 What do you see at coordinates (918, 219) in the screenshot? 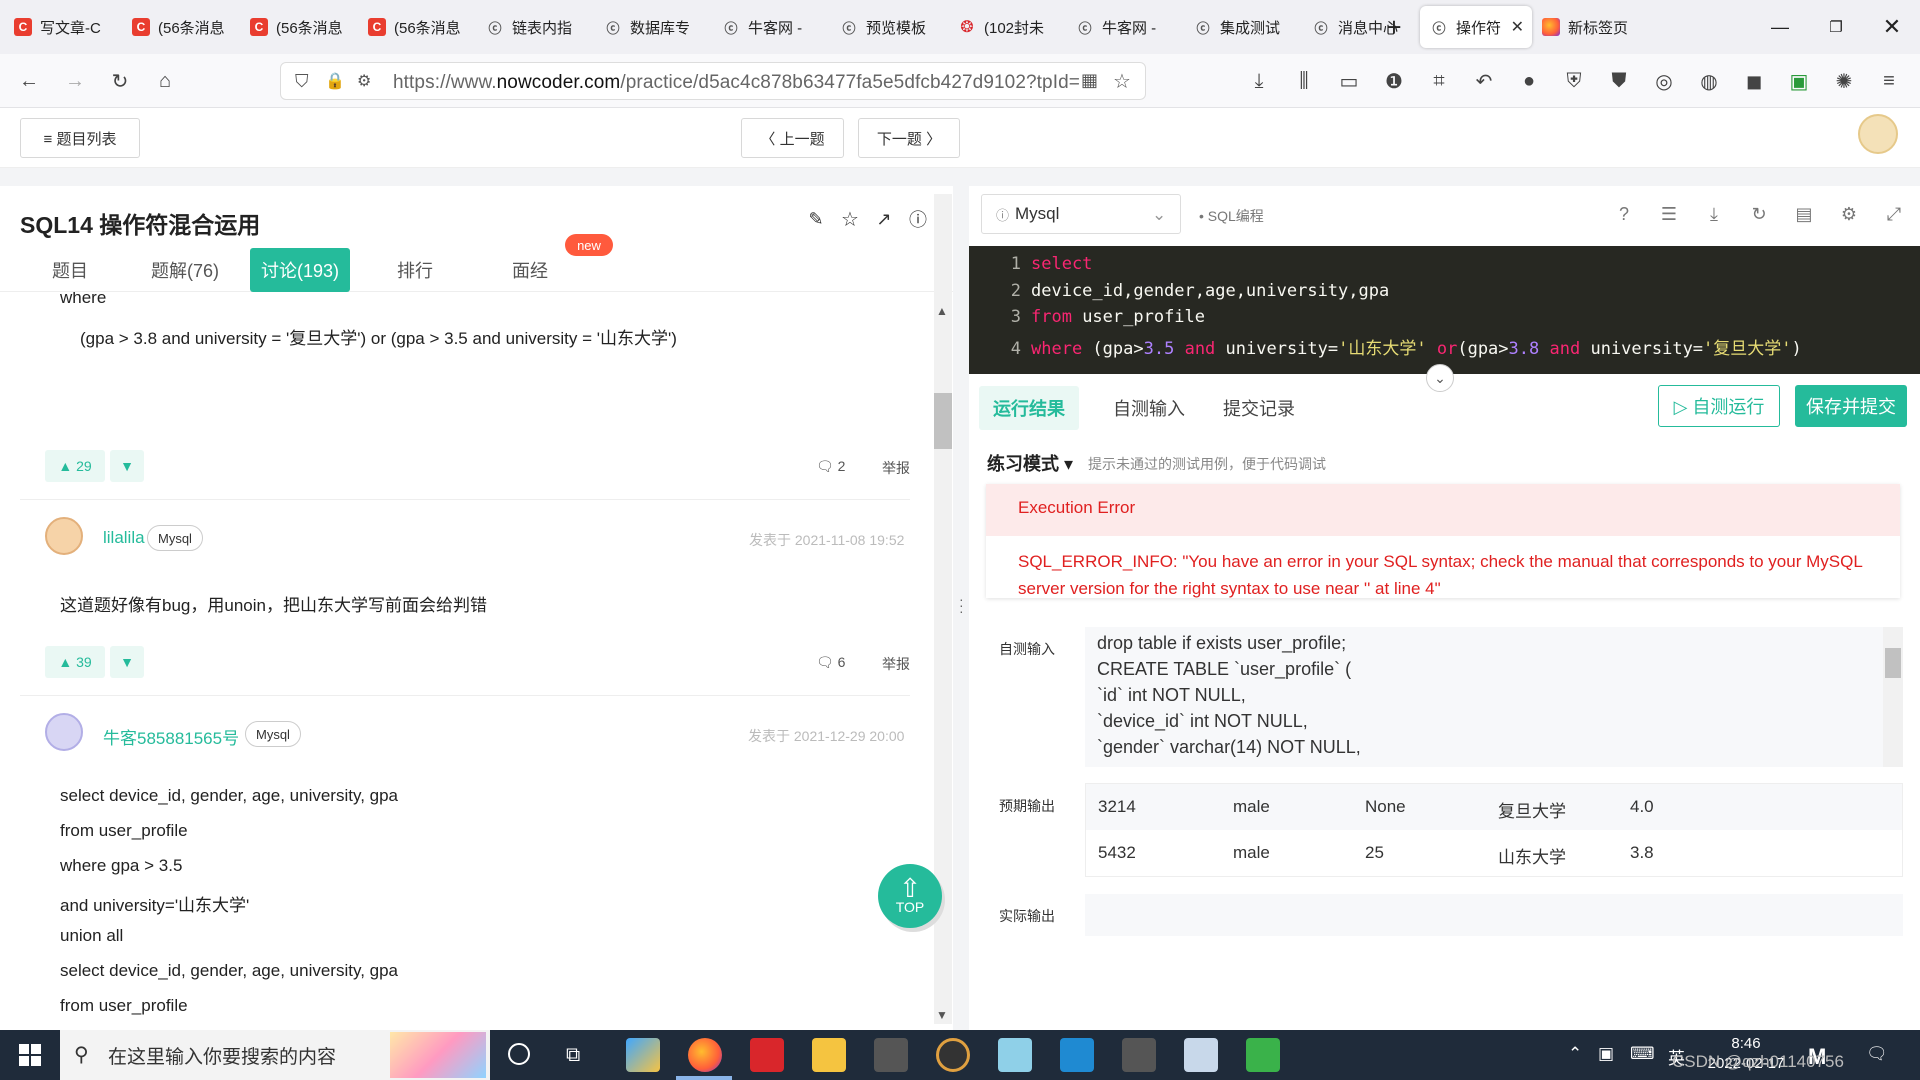
I see `info-icon: ⓘ` at bounding box center [918, 219].